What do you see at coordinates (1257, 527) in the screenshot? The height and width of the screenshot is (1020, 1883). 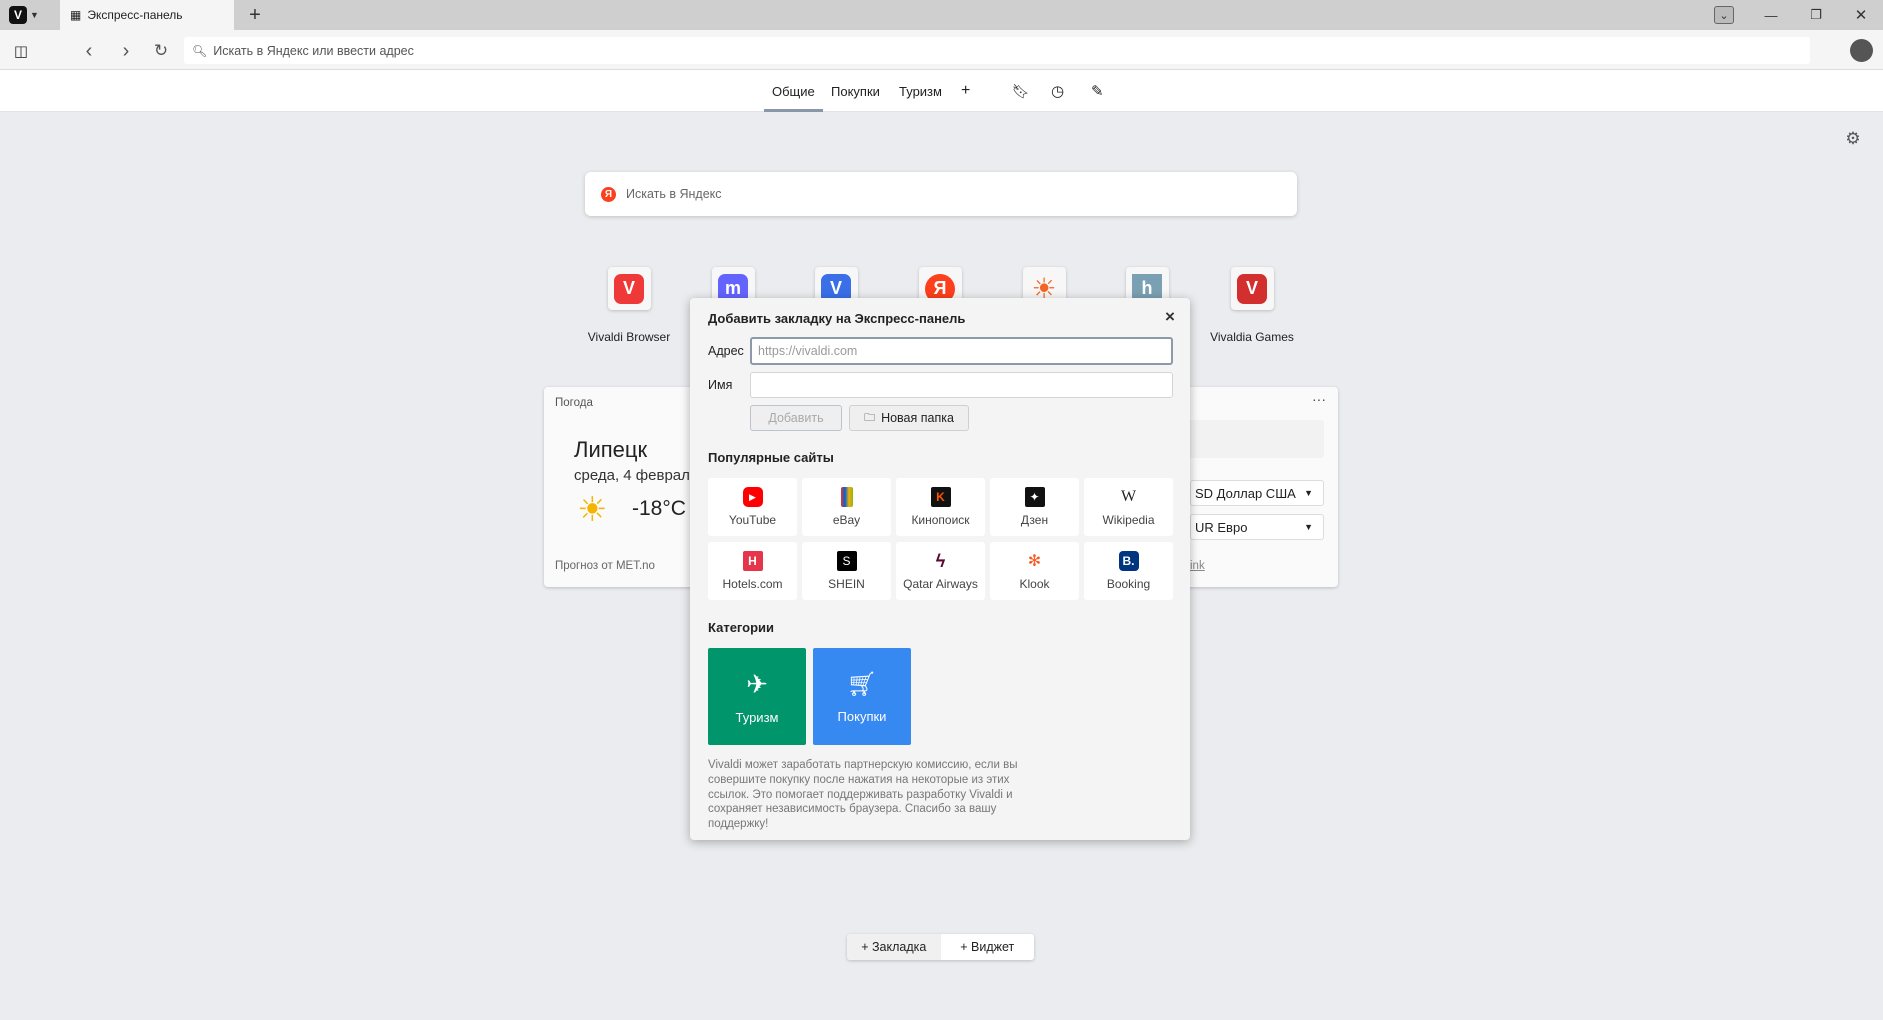 I see `currency-to-select: UR Евро ▼` at bounding box center [1257, 527].